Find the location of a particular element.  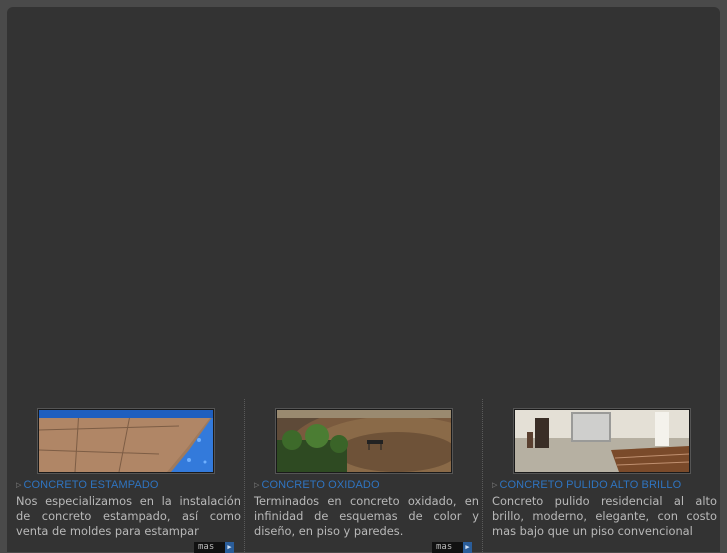

section-heading-text: CONCRETO PULIDO ALTO BRILLO is located at coordinates (590, 485).